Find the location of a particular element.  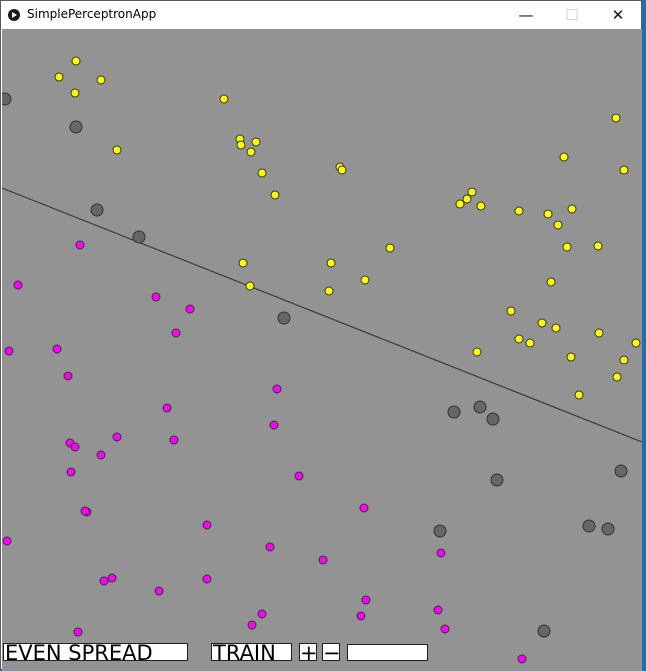

window-title: SimplePerceptronApp is located at coordinates (92, 14).